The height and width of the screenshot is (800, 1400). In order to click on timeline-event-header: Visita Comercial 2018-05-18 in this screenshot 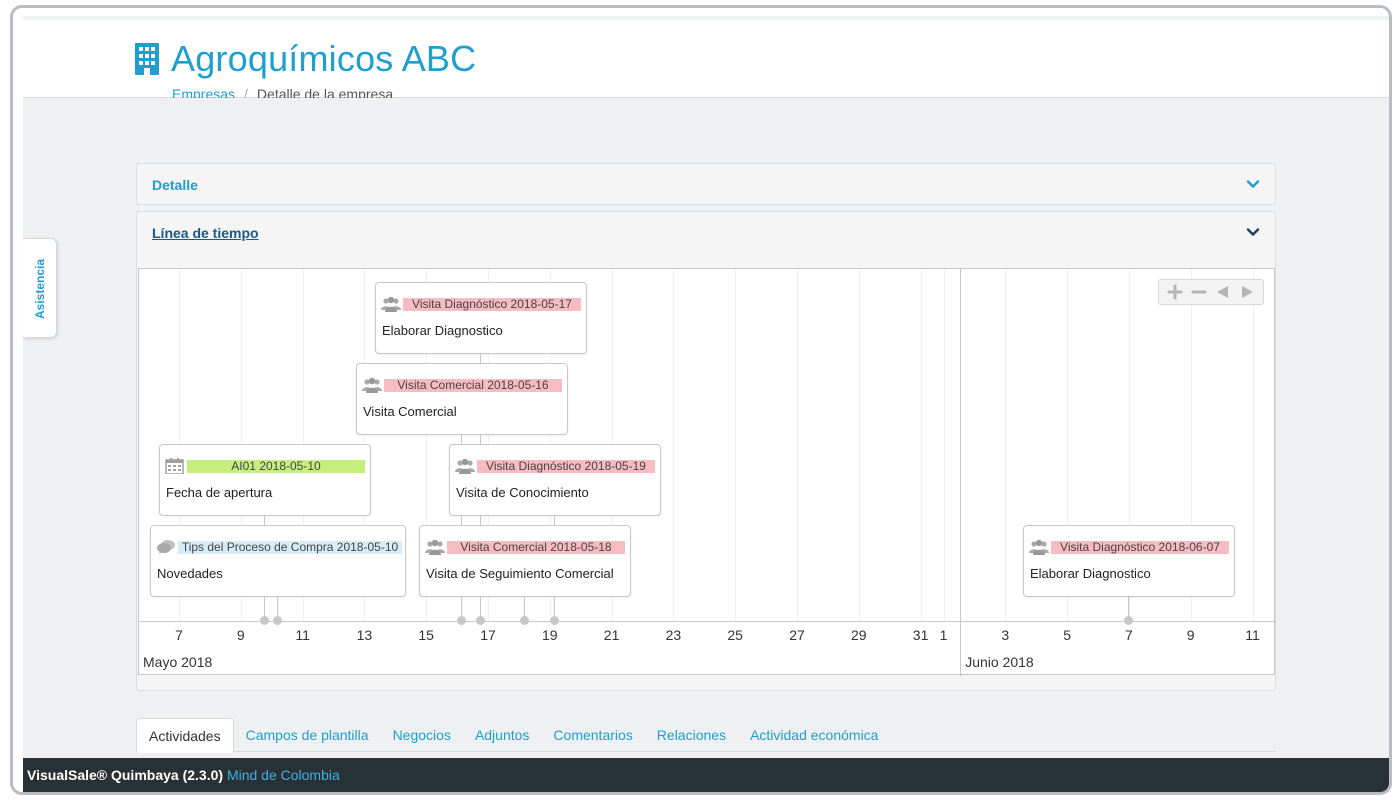, I will do `click(525, 547)`.